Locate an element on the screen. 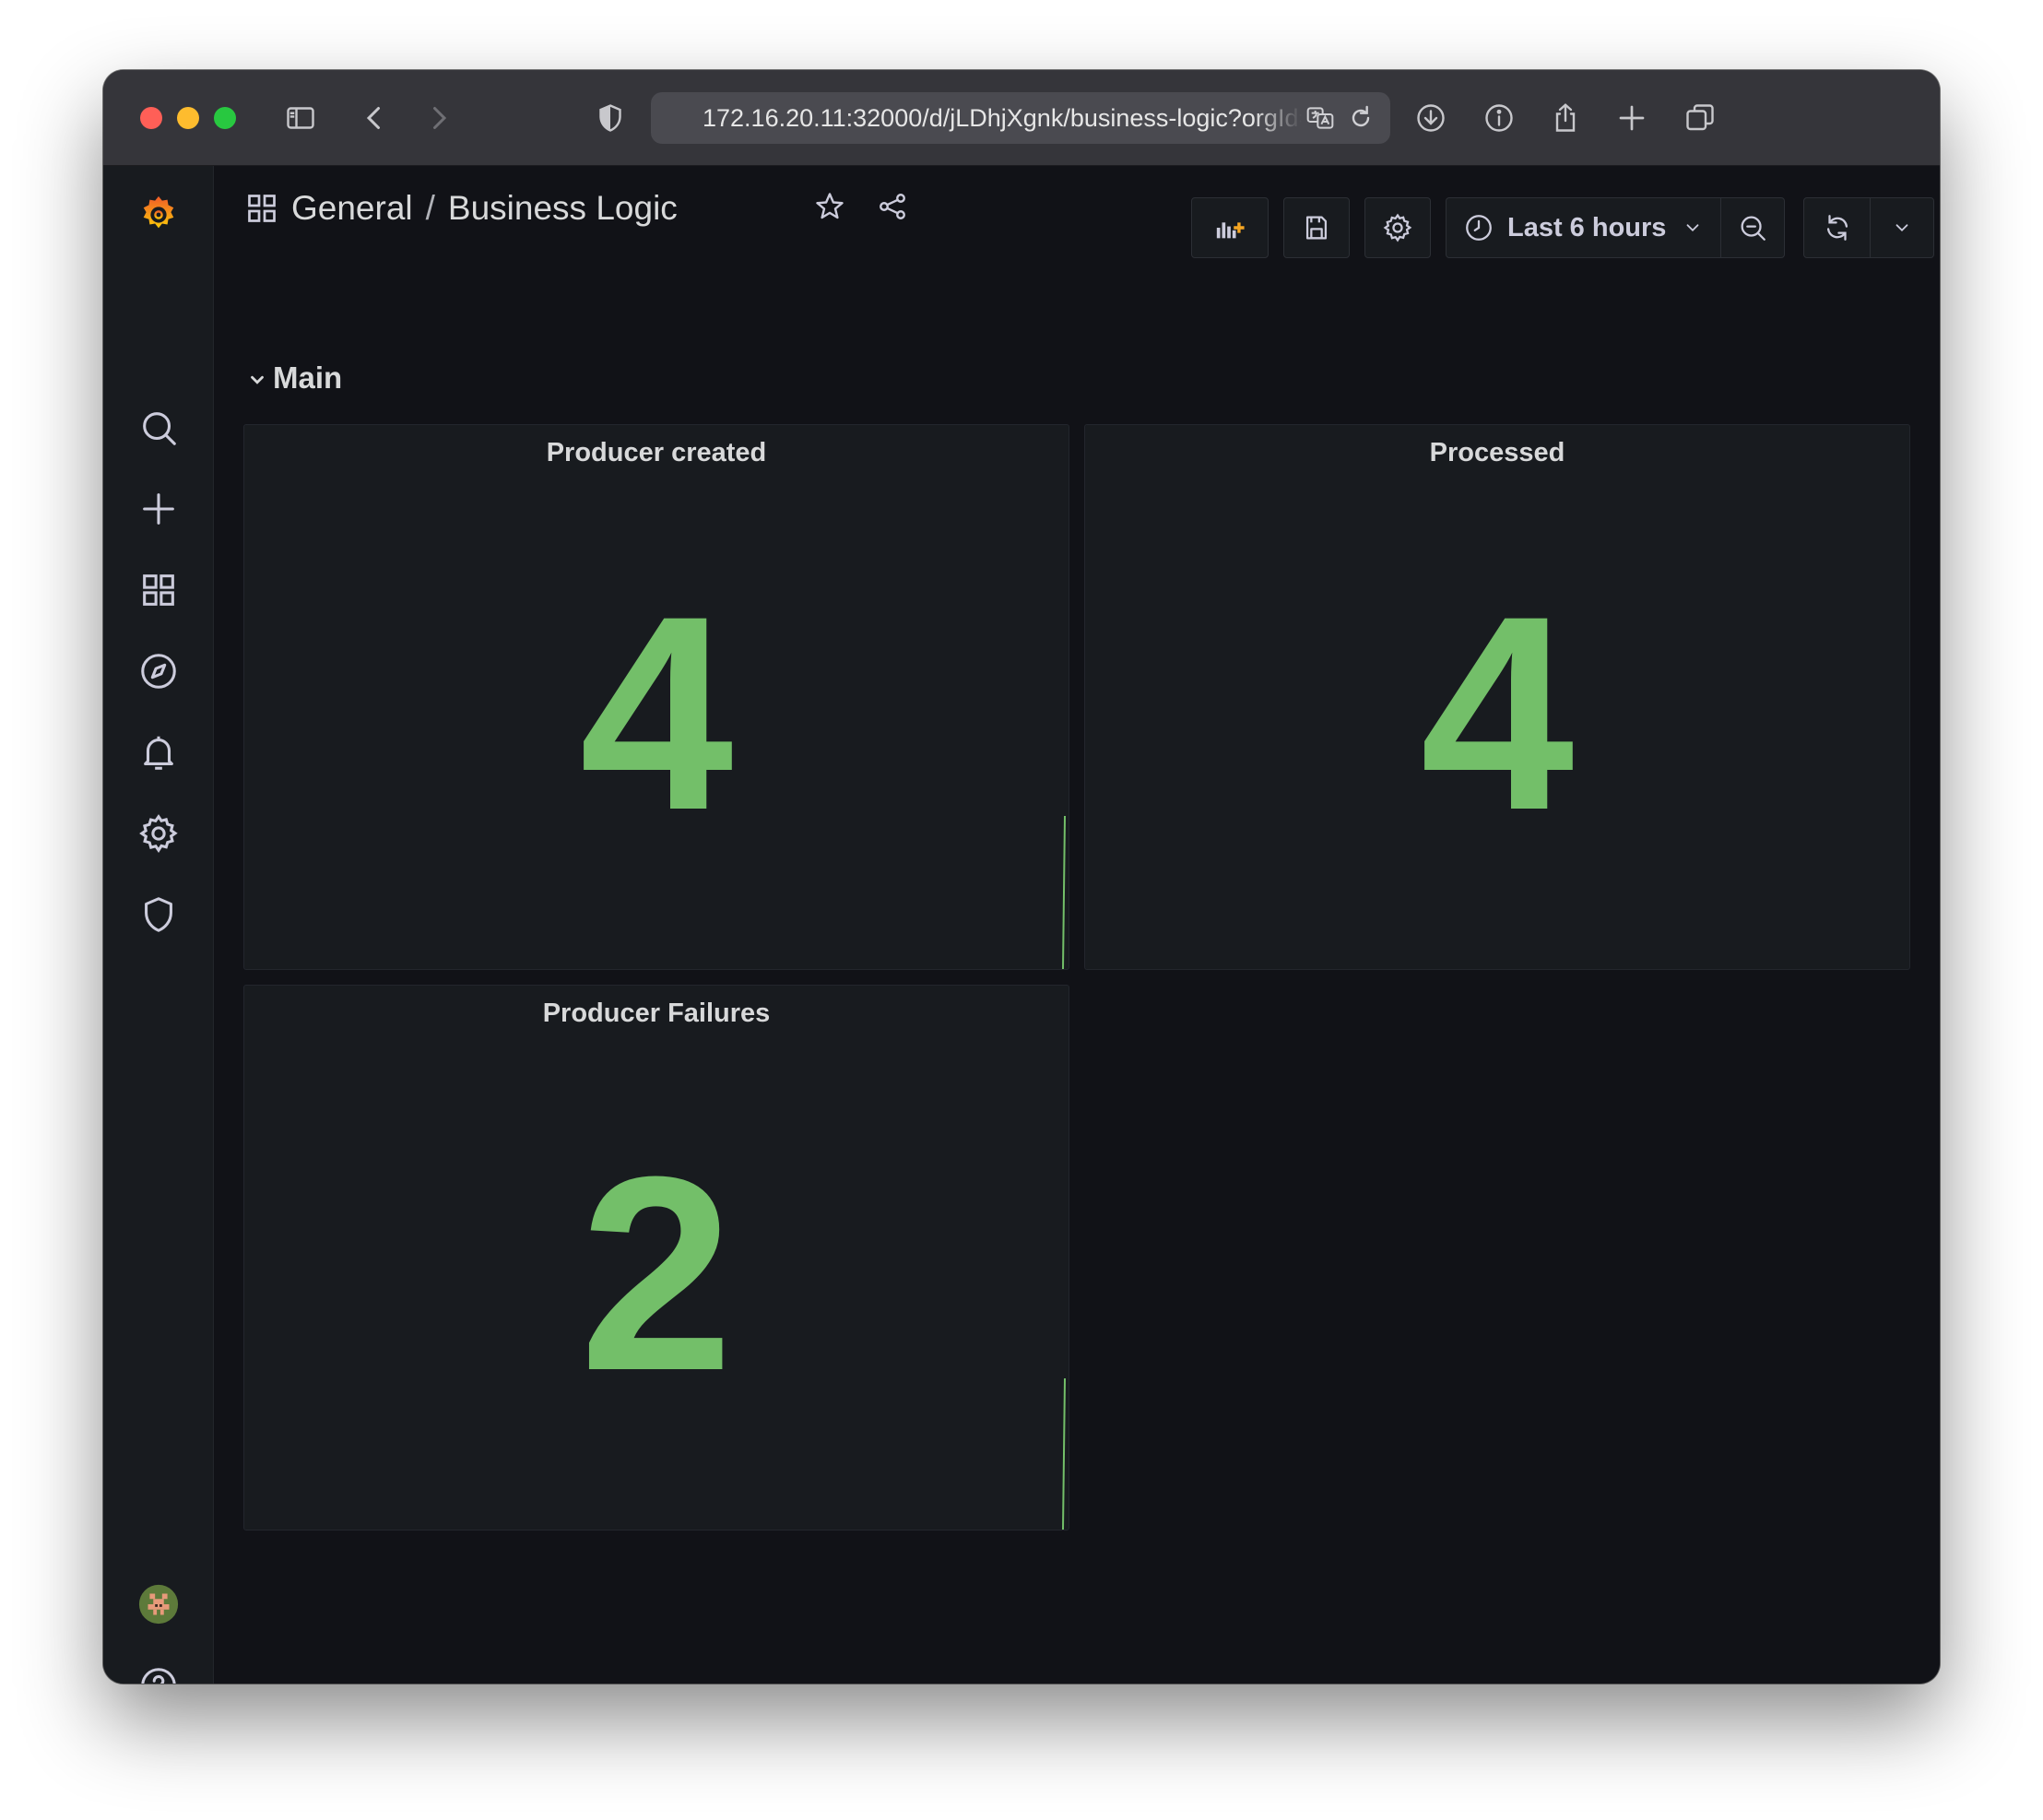 The height and width of the screenshot is (1820, 2043). row-title: Main is located at coordinates (308, 377).